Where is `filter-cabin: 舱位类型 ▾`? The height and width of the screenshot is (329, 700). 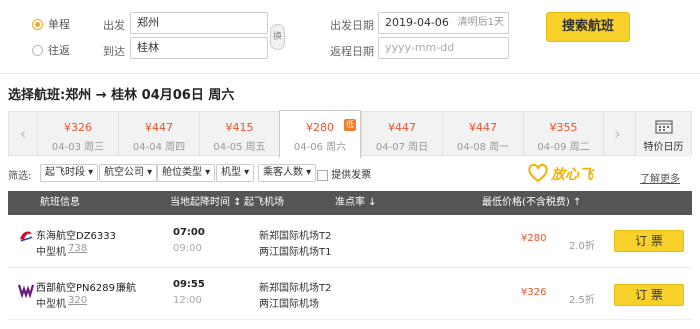 filter-cabin: 舱位类型 ▾ is located at coordinates (186, 173).